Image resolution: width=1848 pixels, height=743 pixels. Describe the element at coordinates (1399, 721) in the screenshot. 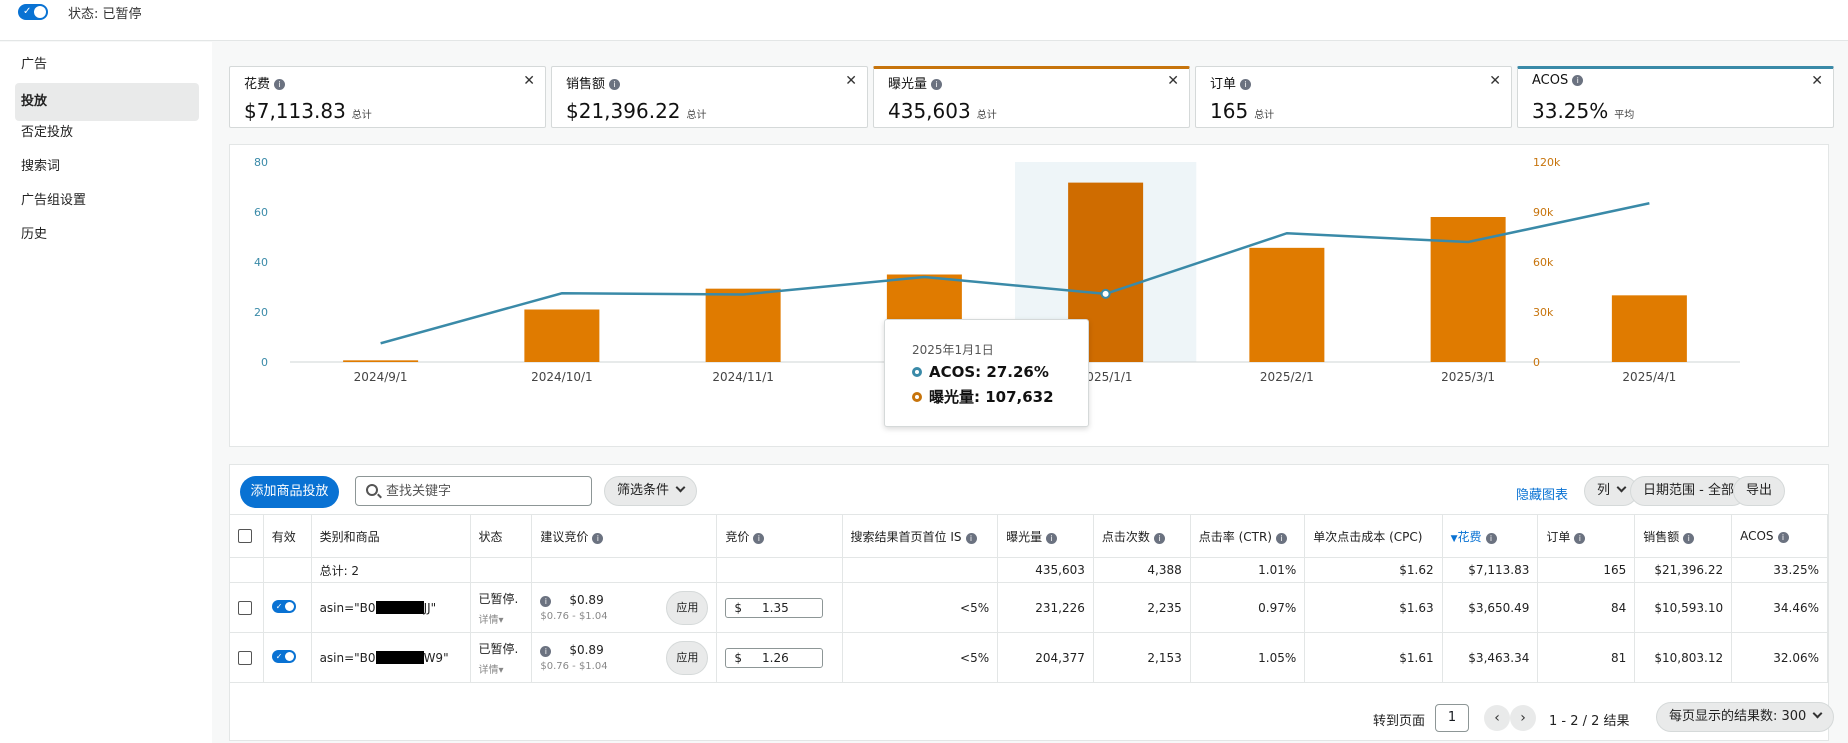

I see `goto-page-label: 转到页面` at that location.